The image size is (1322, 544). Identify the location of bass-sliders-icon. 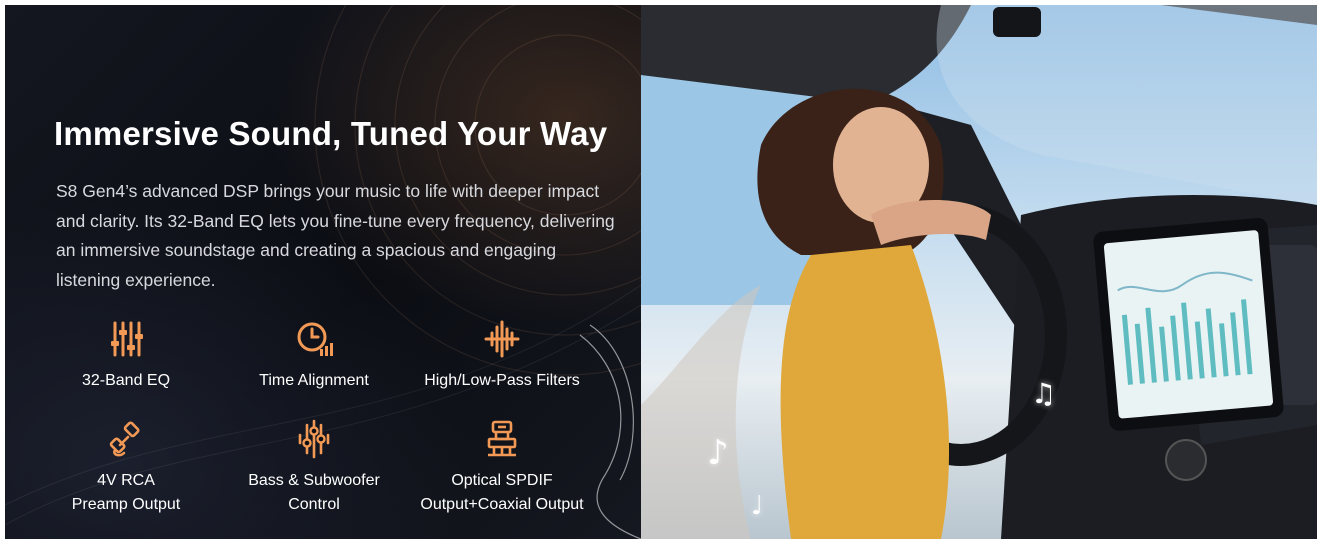
(314, 439).